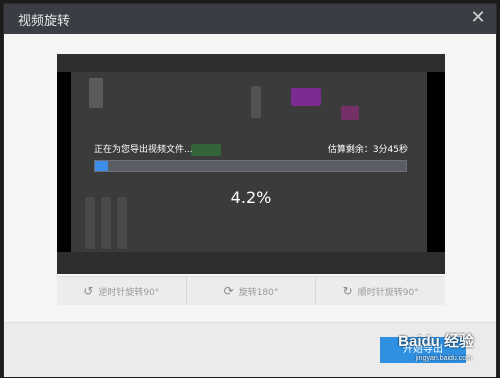  What do you see at coordinates (250, 19) in the screenshot?
I see `title-bar: 视频旋转 ✕` at bounding box center [250, 19].